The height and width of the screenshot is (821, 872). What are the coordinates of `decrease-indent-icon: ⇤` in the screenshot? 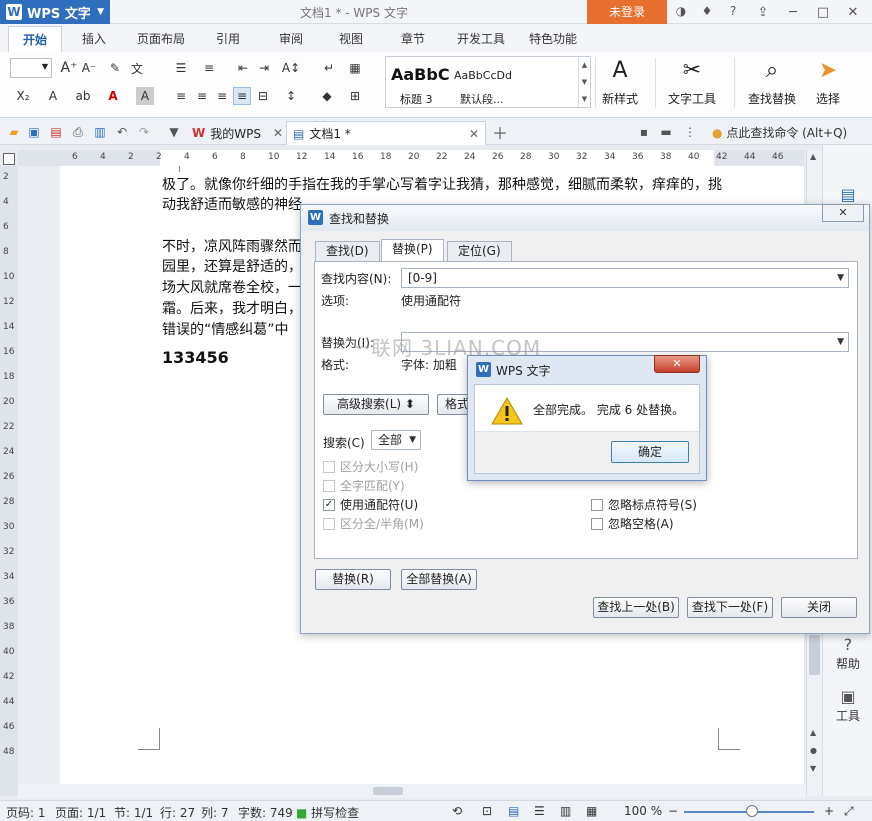 It's located at (243, 68).